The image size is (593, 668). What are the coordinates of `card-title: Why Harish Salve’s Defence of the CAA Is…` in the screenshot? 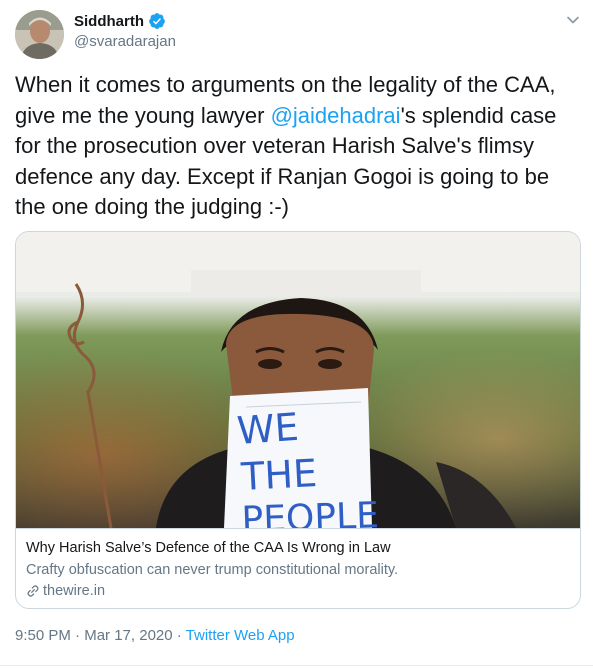 It's located at (208, 548).